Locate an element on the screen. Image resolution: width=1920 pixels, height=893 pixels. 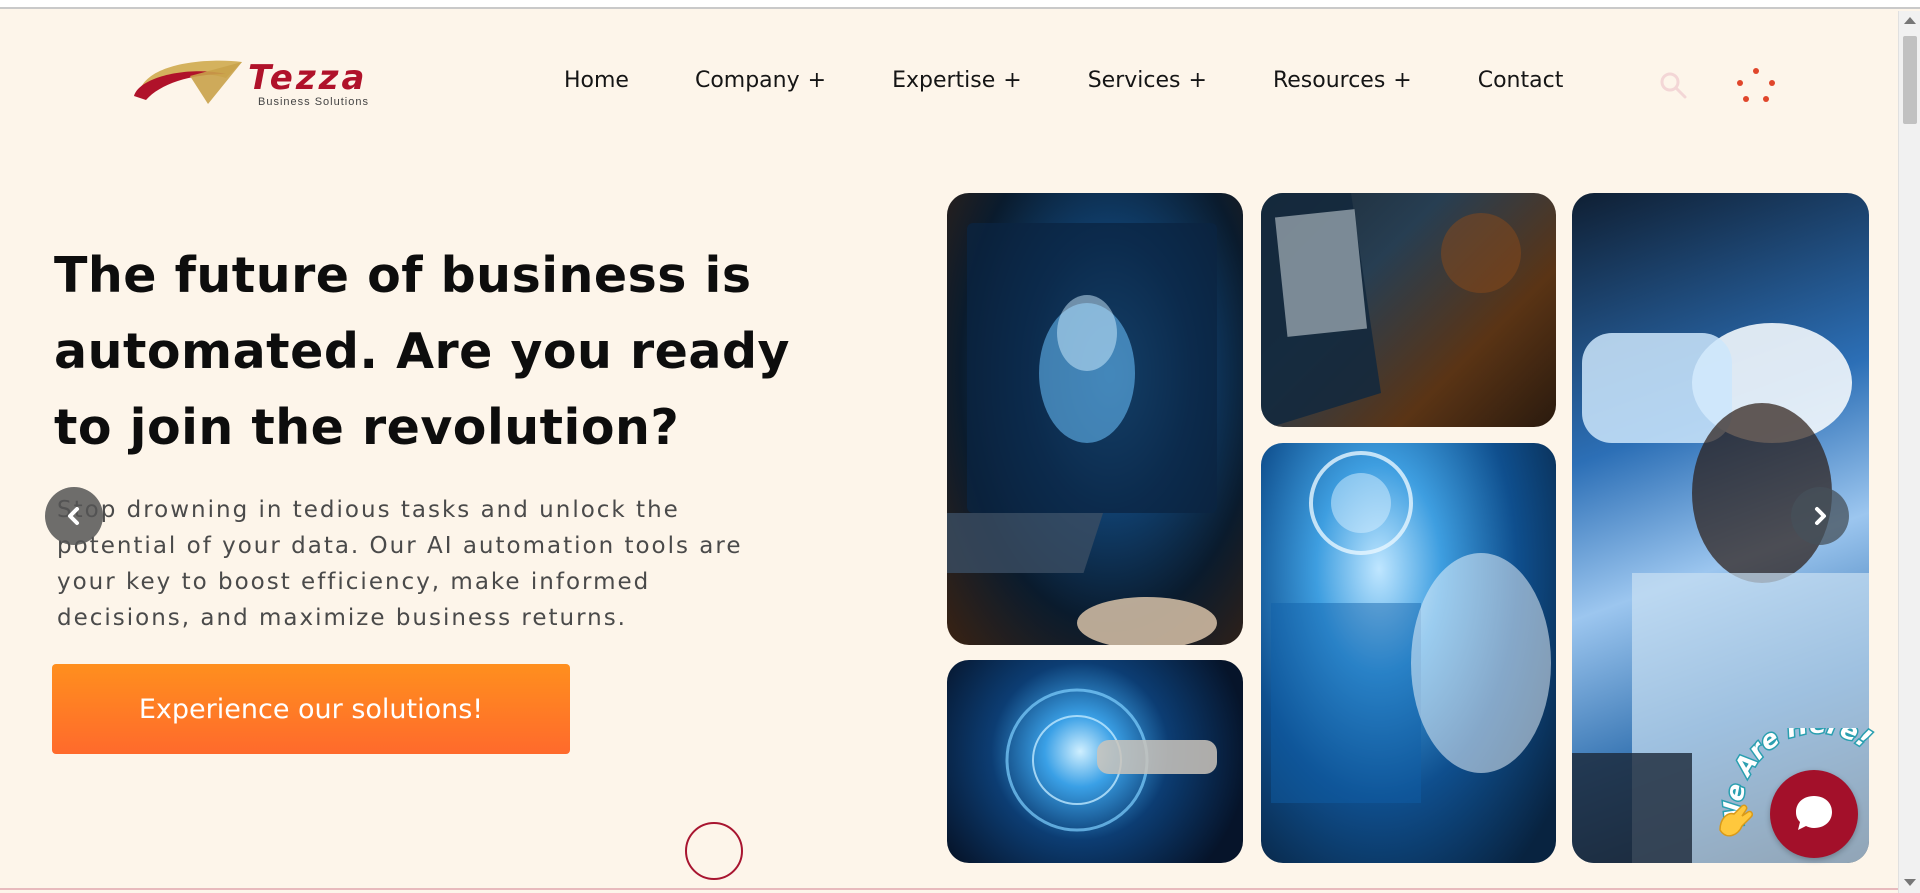
nav-item-resources: Resources + is located at coordinates (1342, 80).